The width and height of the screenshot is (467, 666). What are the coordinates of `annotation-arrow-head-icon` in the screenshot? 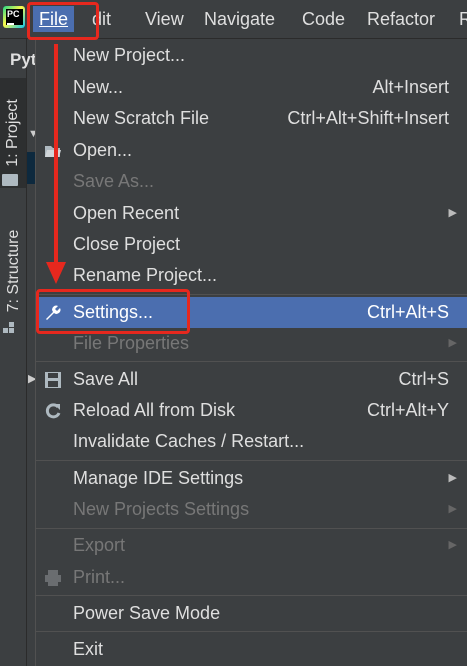 It's located at (56, 273).